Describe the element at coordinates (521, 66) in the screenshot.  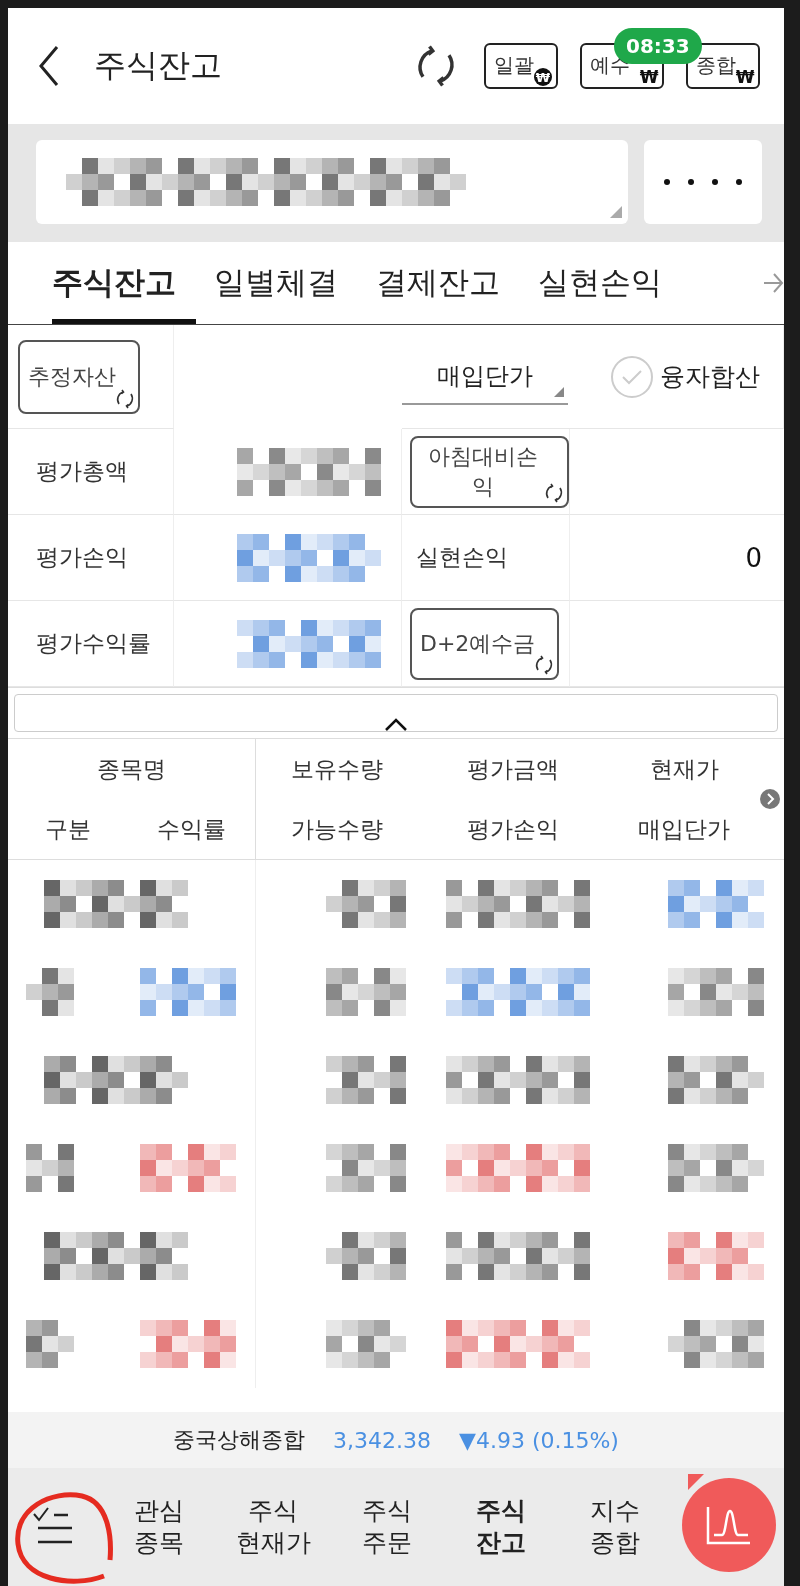
I see `header-button: 일괄₩` at that location.